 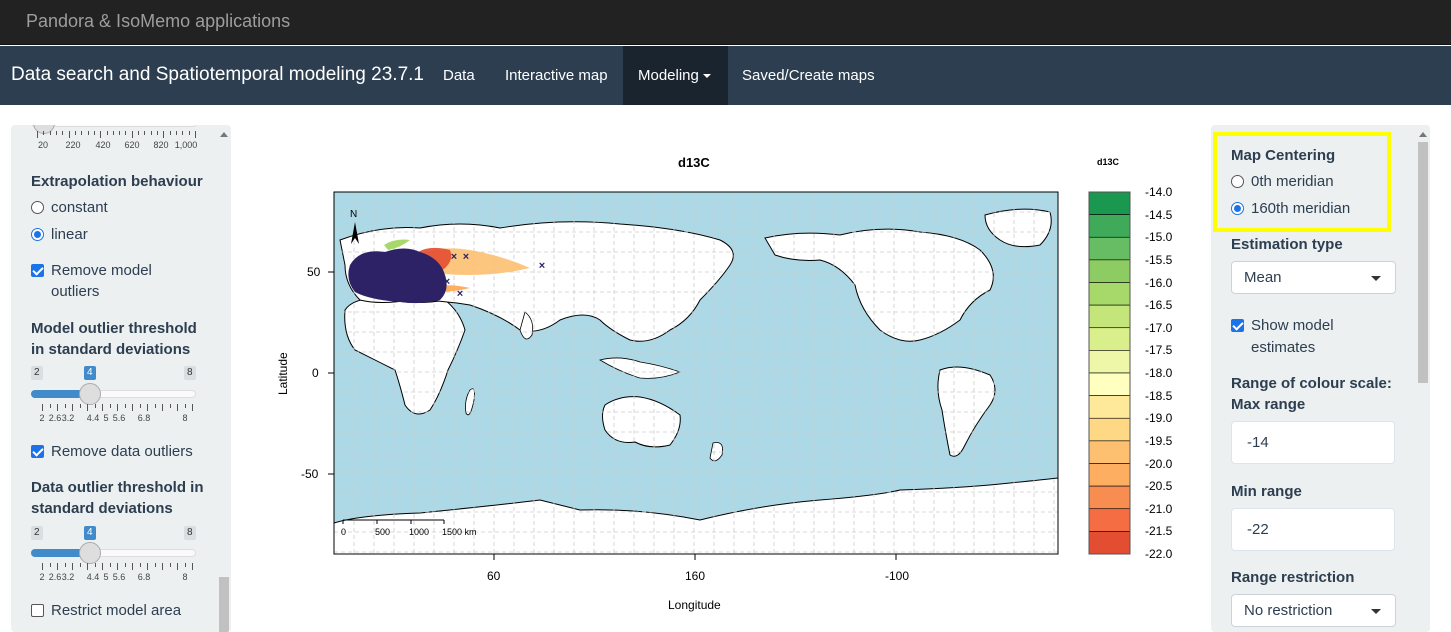 I want to click on colour-scale-label: Range of colour scale:, so click(x=1311, y=383).